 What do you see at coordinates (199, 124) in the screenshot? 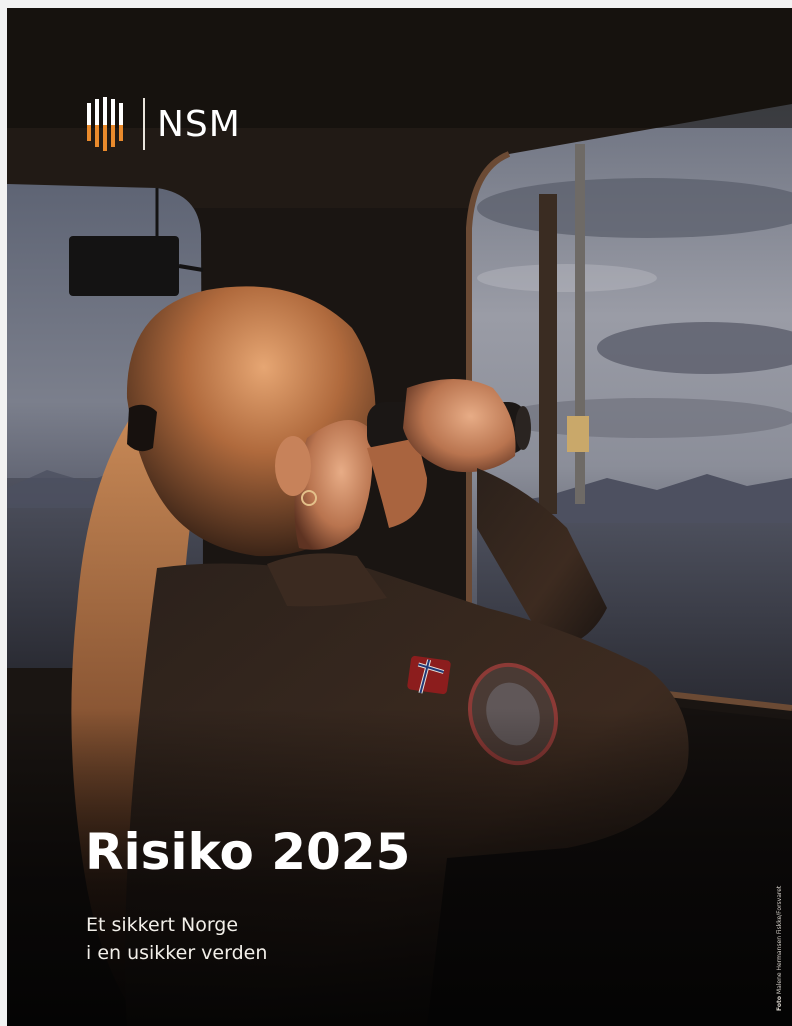
I see `brand-name: NSM` at bounding box center [199, 124].